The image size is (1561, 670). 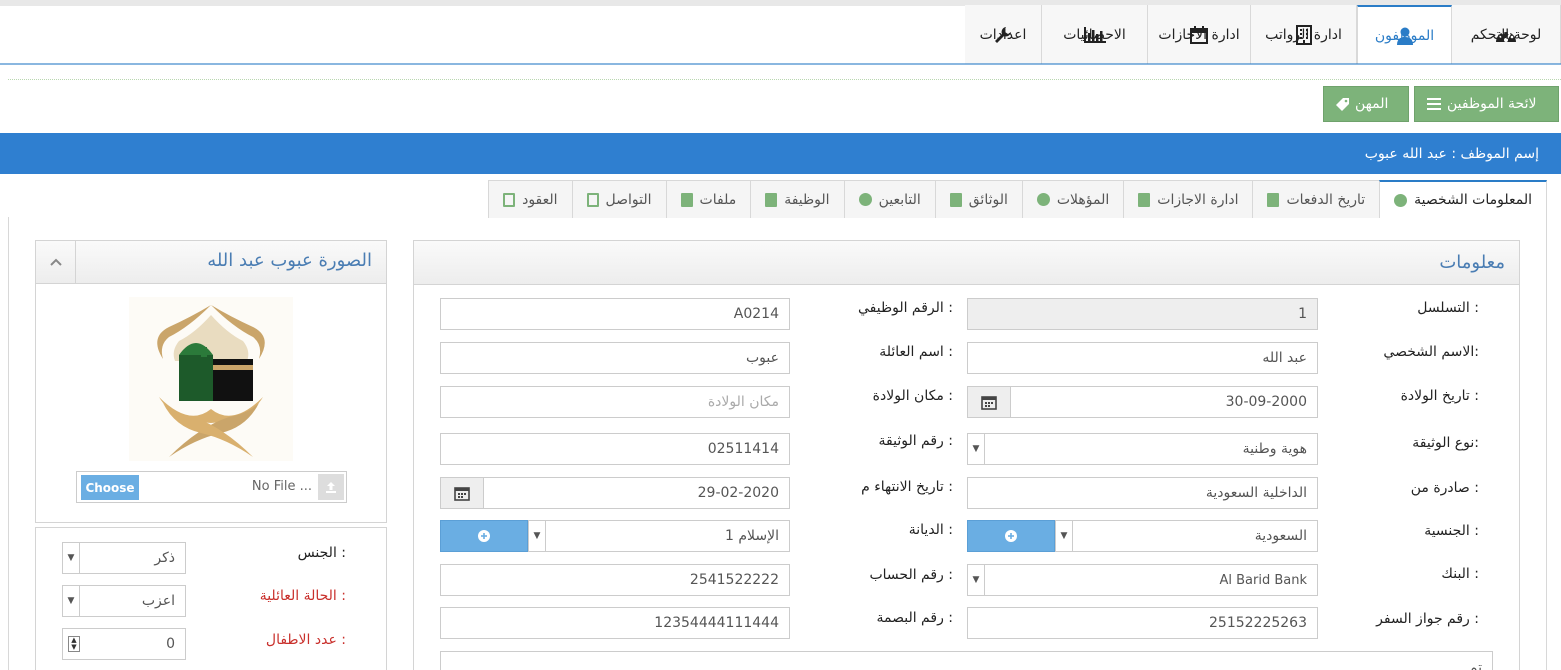 What do you see at coordinates (71, 601) in the screenshot?
I see `marital-dropdown-arrow: ▼` at bounding box center [71, 601].